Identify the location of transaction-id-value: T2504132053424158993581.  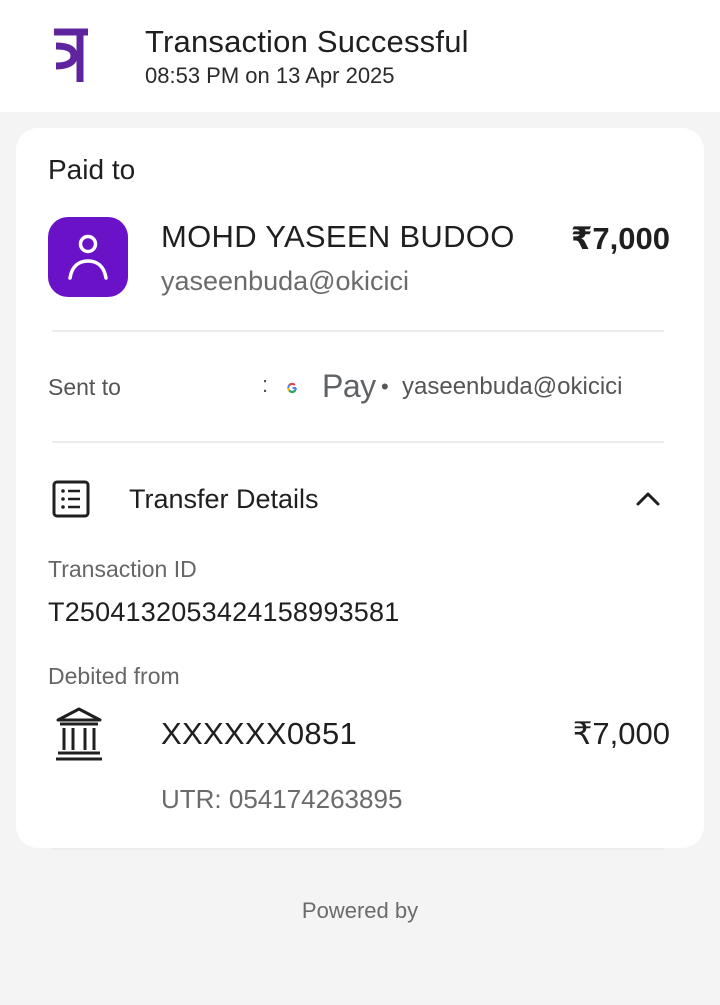
(223, 612).